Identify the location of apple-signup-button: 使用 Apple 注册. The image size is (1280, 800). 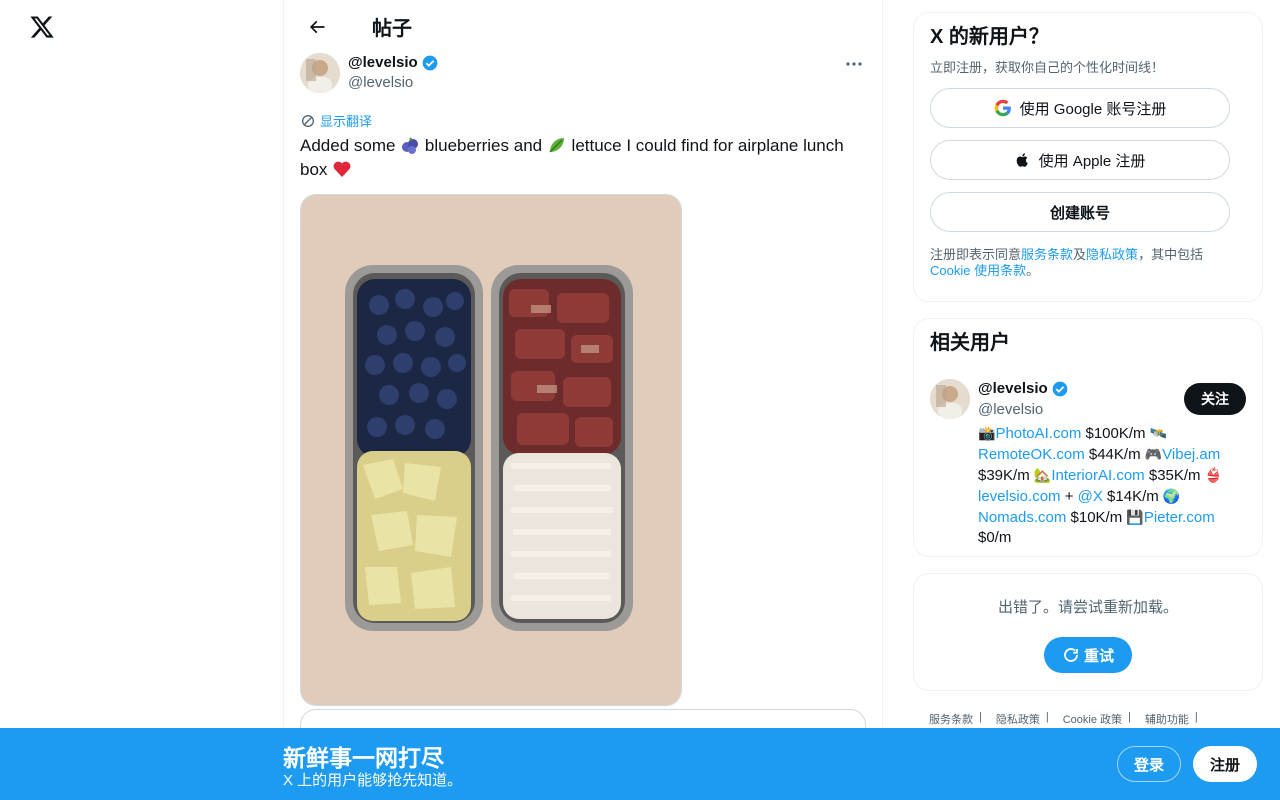
(1080, 160).